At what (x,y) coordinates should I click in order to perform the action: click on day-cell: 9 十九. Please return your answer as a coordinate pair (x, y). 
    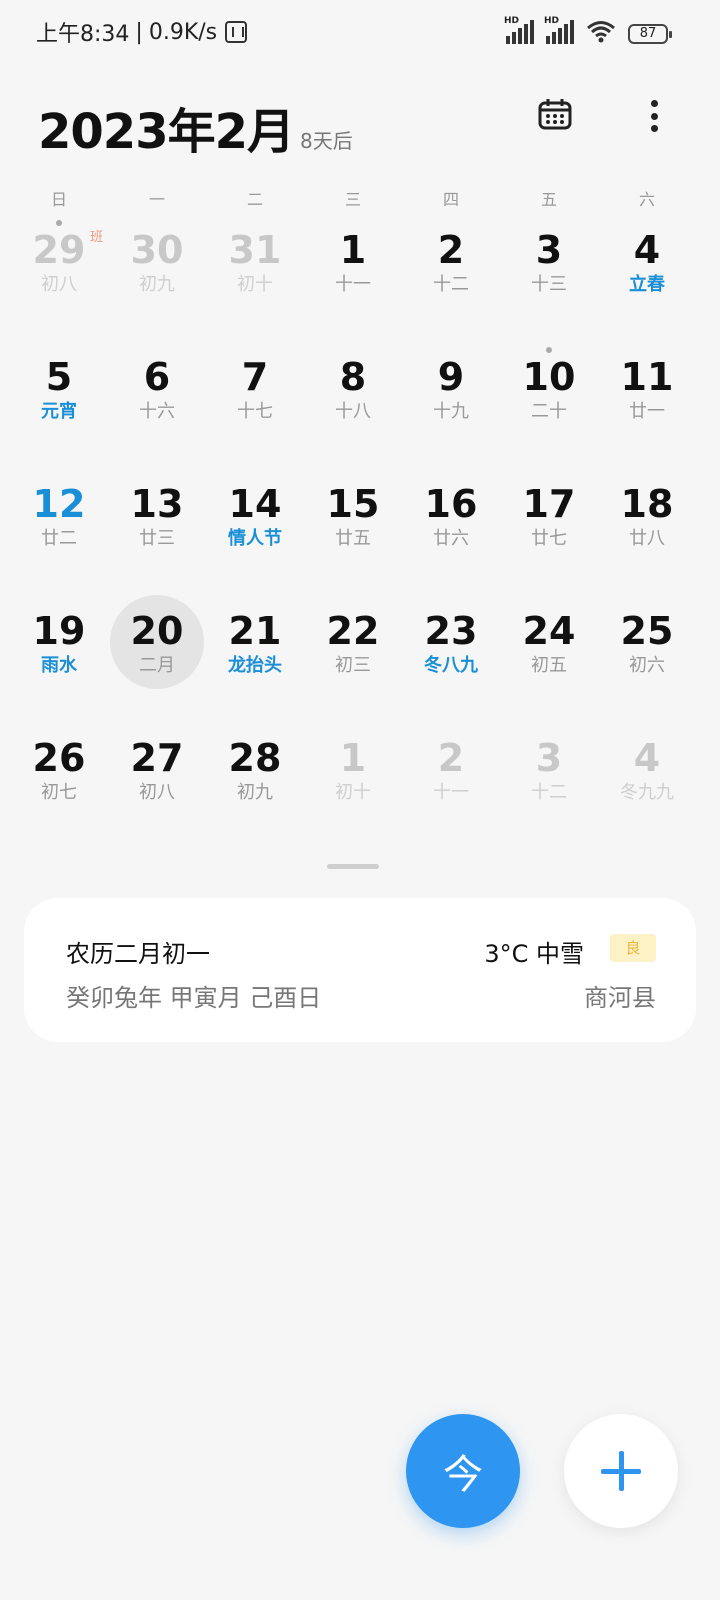
    Looking at the image, I should click on (451, 396).